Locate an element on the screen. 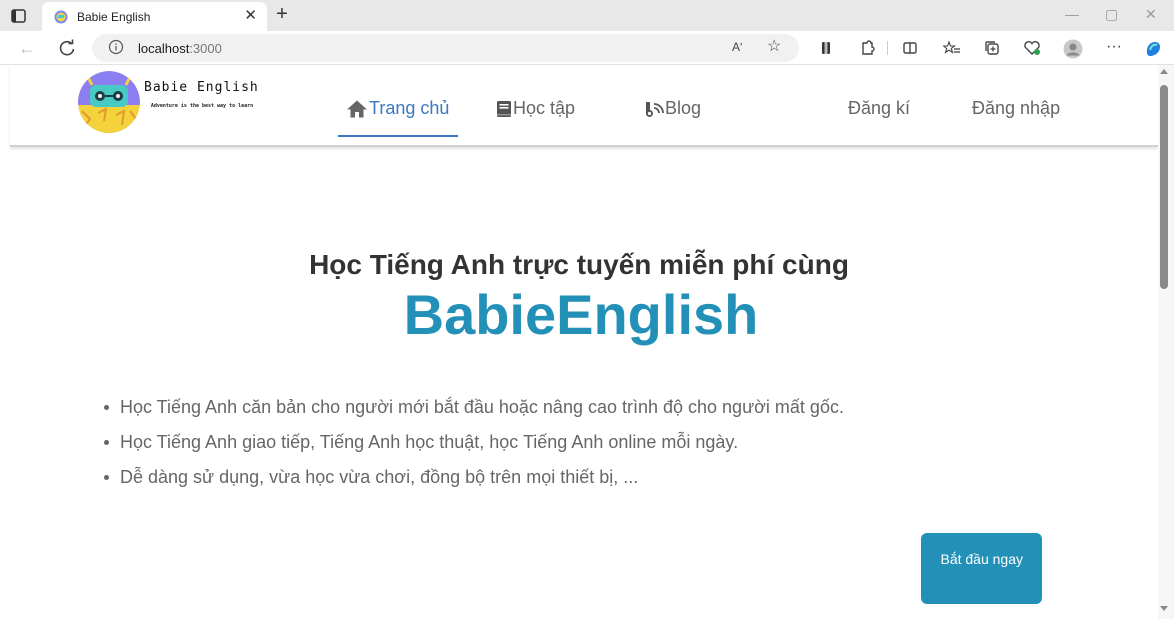  more-menu-icon: ··· is located at coordinates (1115, 48).